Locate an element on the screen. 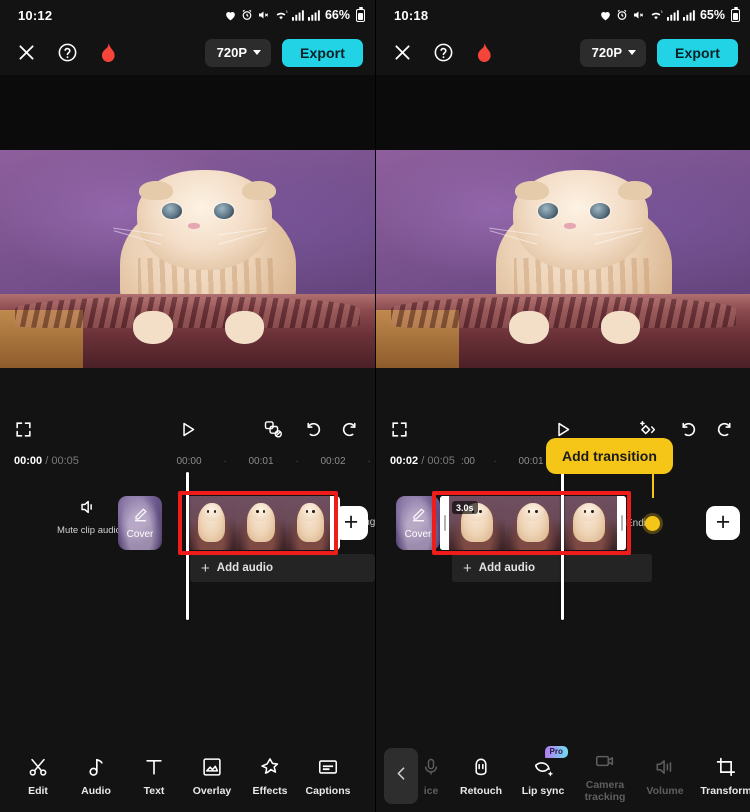 The height and width of the screenshot is (812, 750). cover-label: Cover is located at coordinates (418, 534).